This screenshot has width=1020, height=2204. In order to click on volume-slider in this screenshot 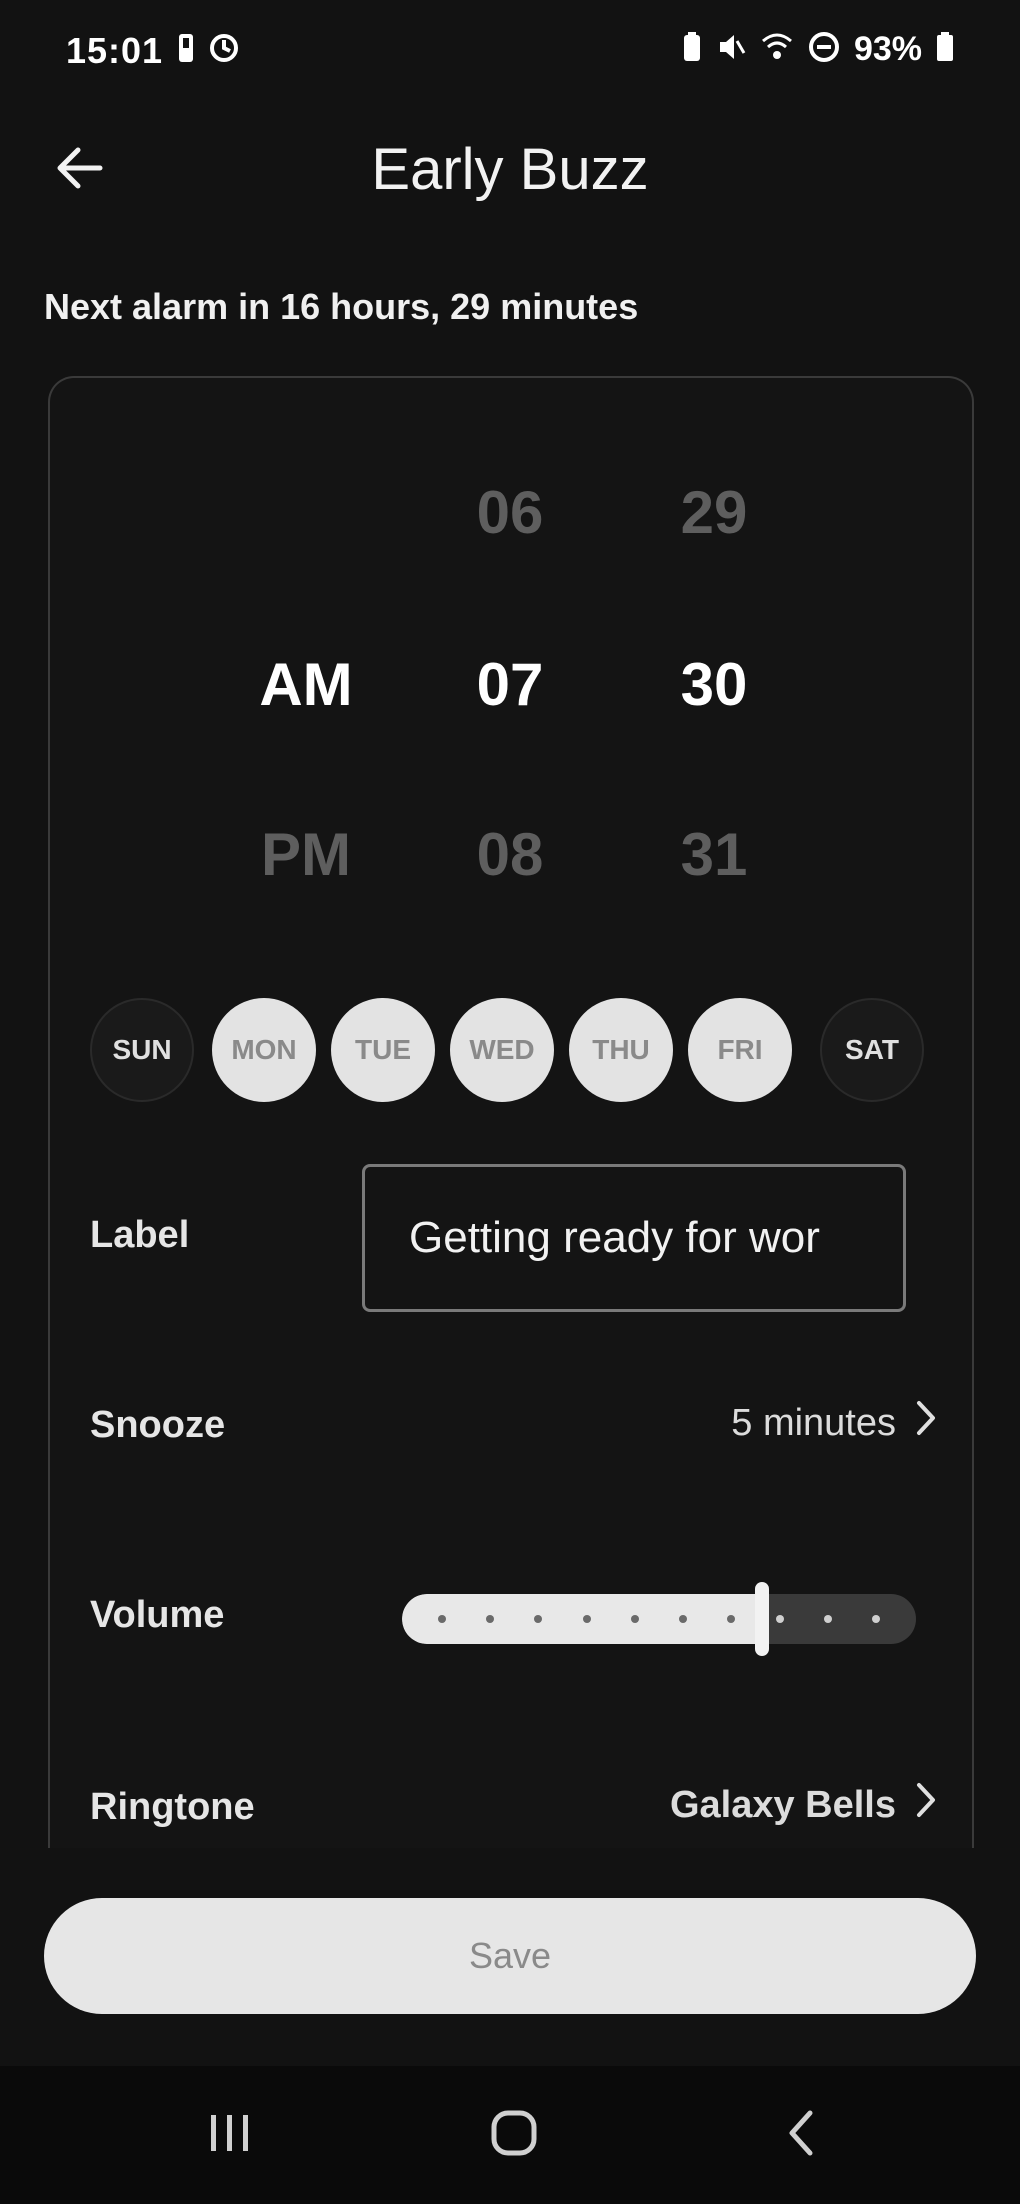, I will do `click(659, 1619)`.